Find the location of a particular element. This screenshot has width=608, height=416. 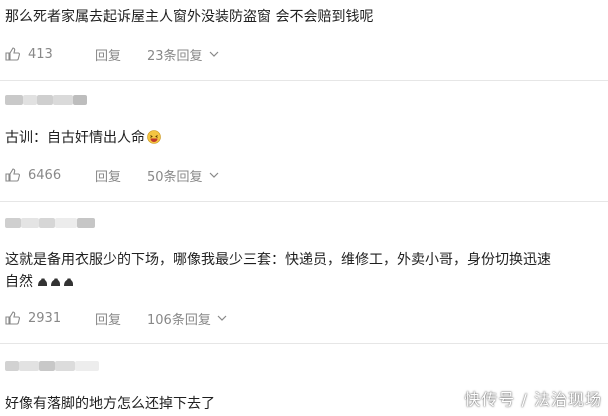

comment-actions: 6466 回复 50条回复 is located at coordinates (112, 175).